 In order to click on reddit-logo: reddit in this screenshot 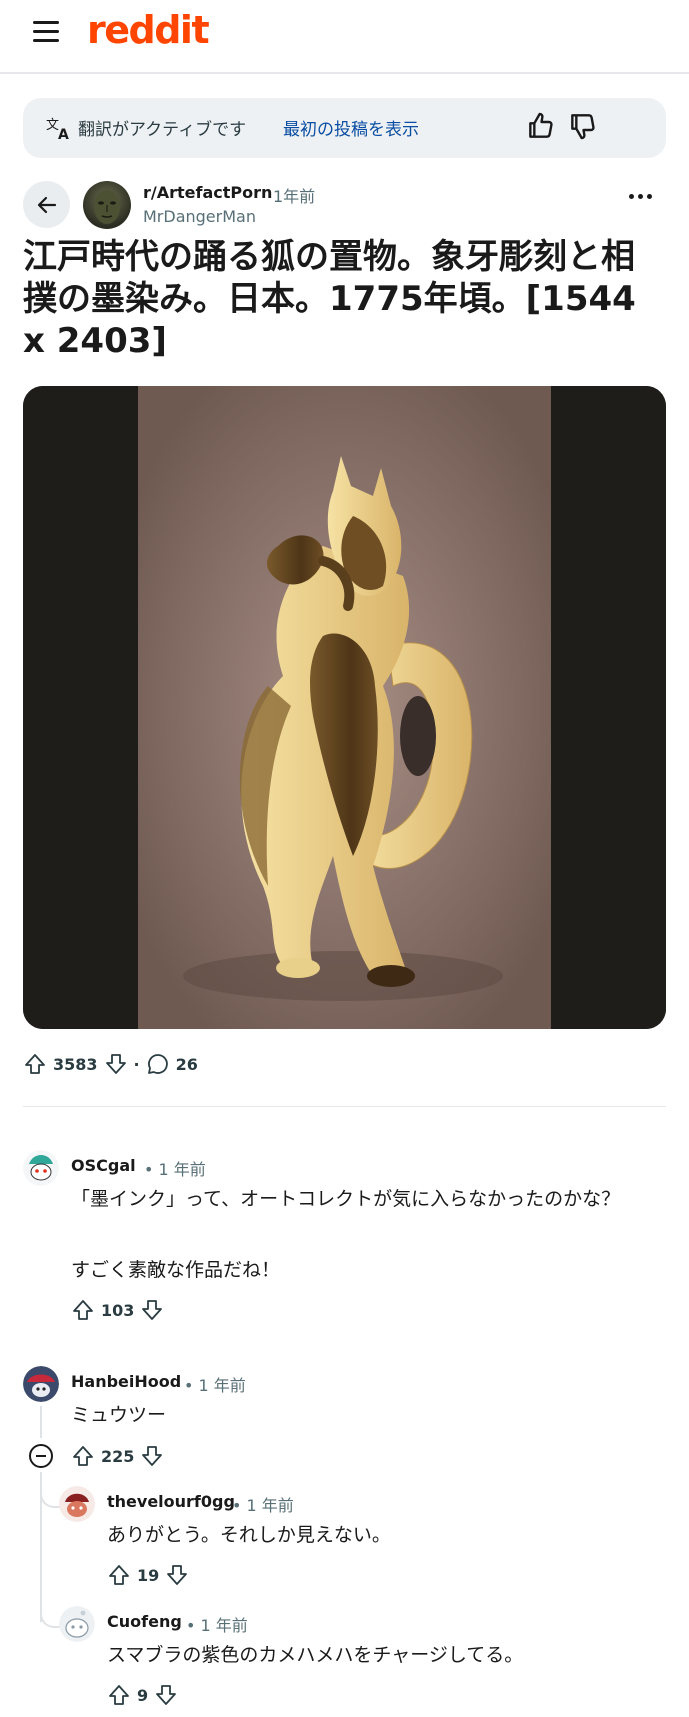, I will do `click(148, 30)`.